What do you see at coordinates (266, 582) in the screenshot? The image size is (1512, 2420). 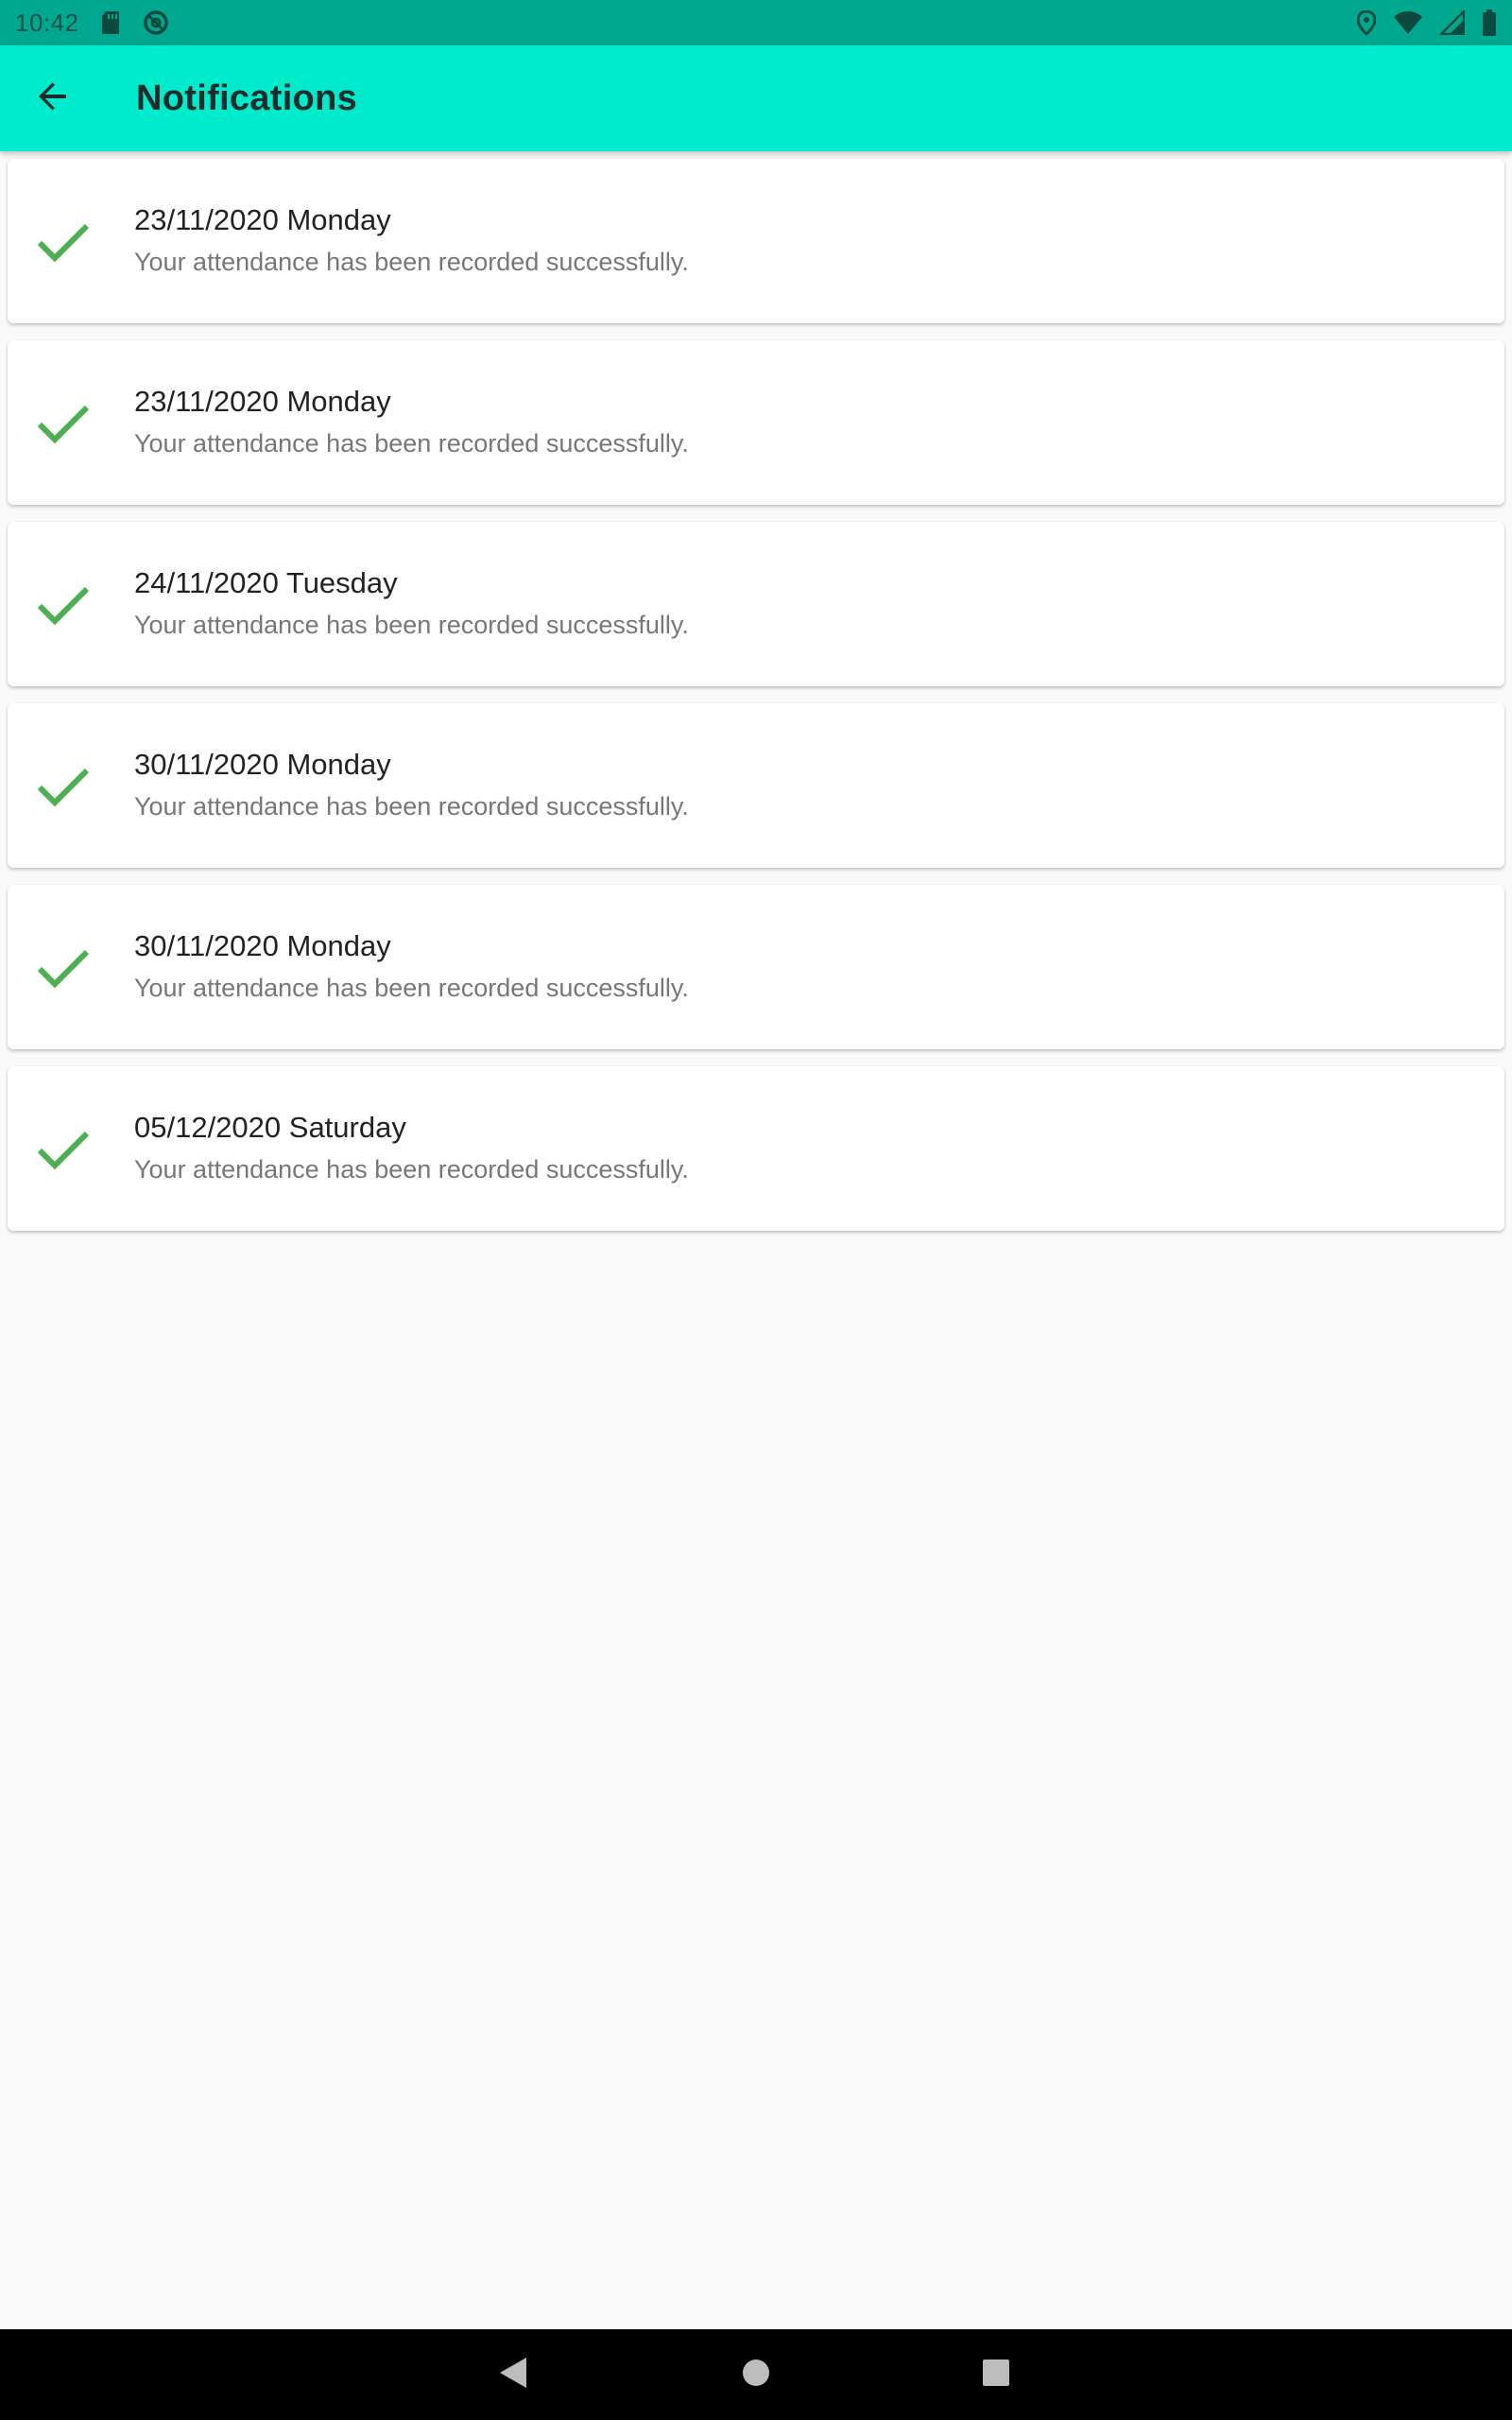 I see `notification-title: 24/11/2020 Tuesday` at bounding box center [266, 582].